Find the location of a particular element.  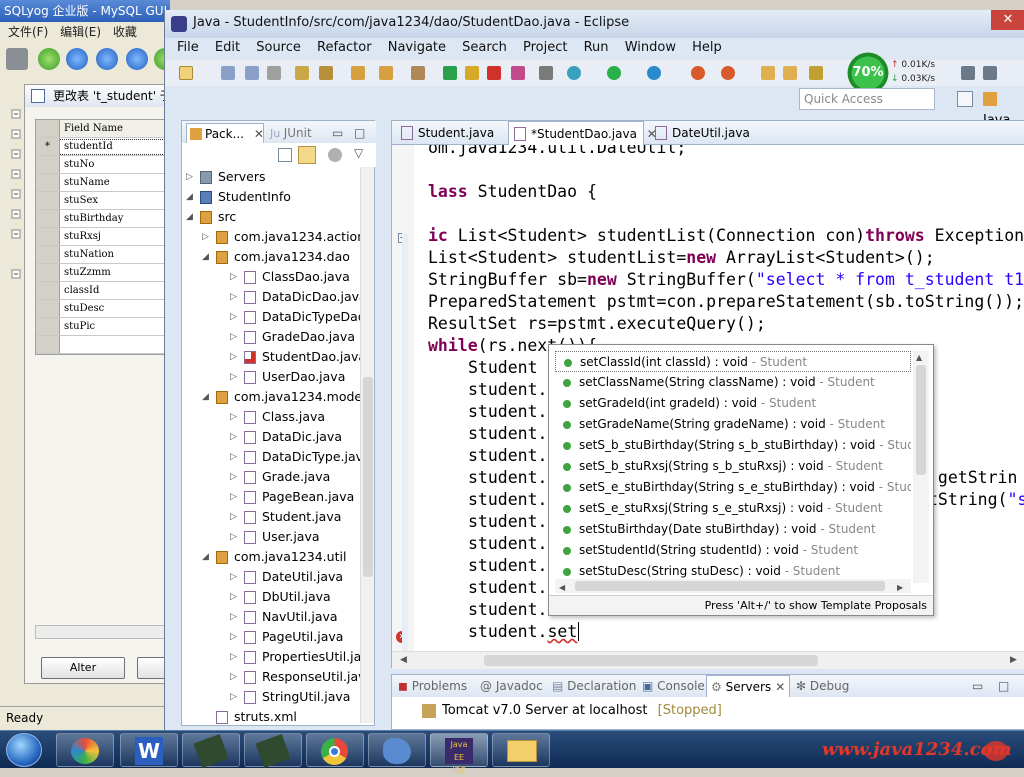

grid-row is located at coordinates (103, 345).